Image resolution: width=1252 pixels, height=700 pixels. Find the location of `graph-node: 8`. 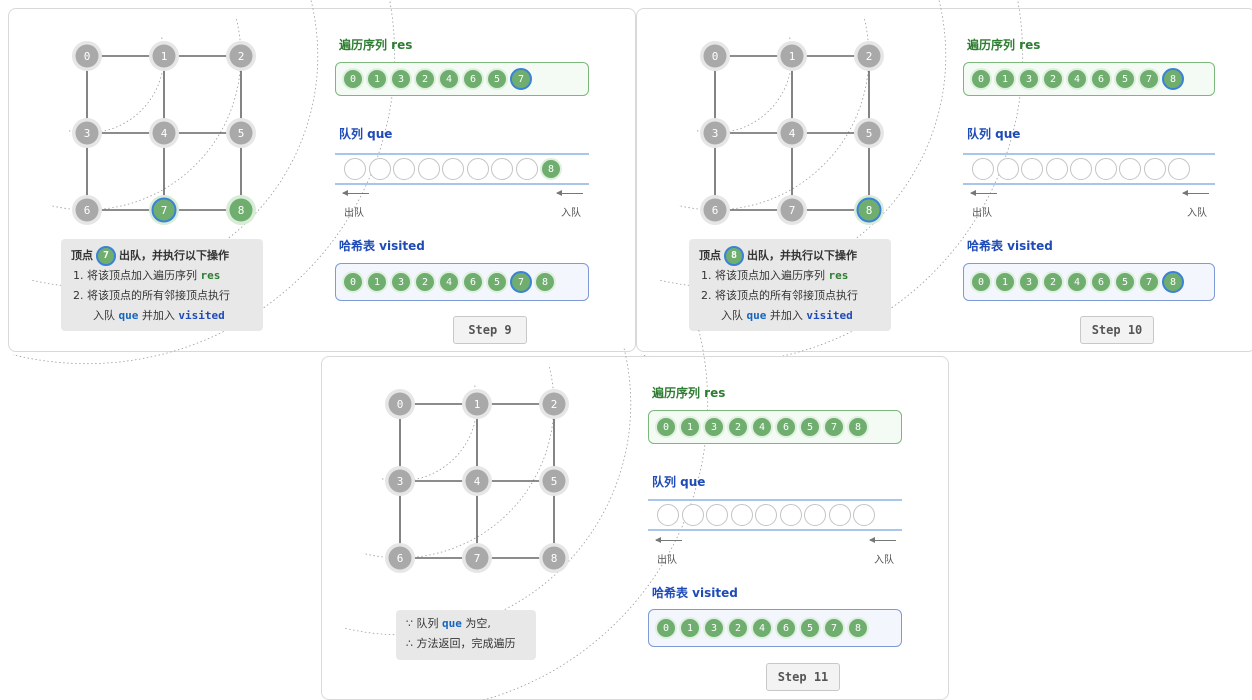

graph-node: 8 is located at coordinates (869, 210).